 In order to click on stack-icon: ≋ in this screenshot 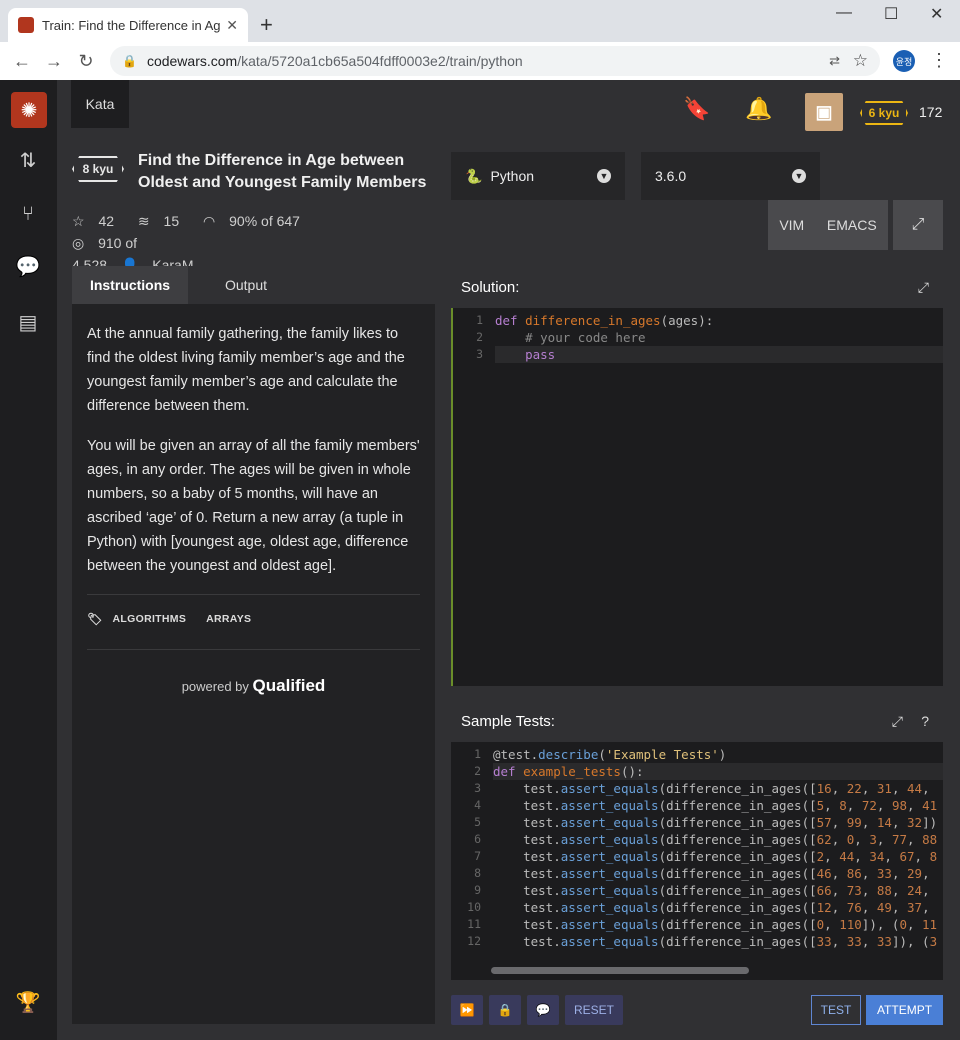, I will do `click(143, 221)`.